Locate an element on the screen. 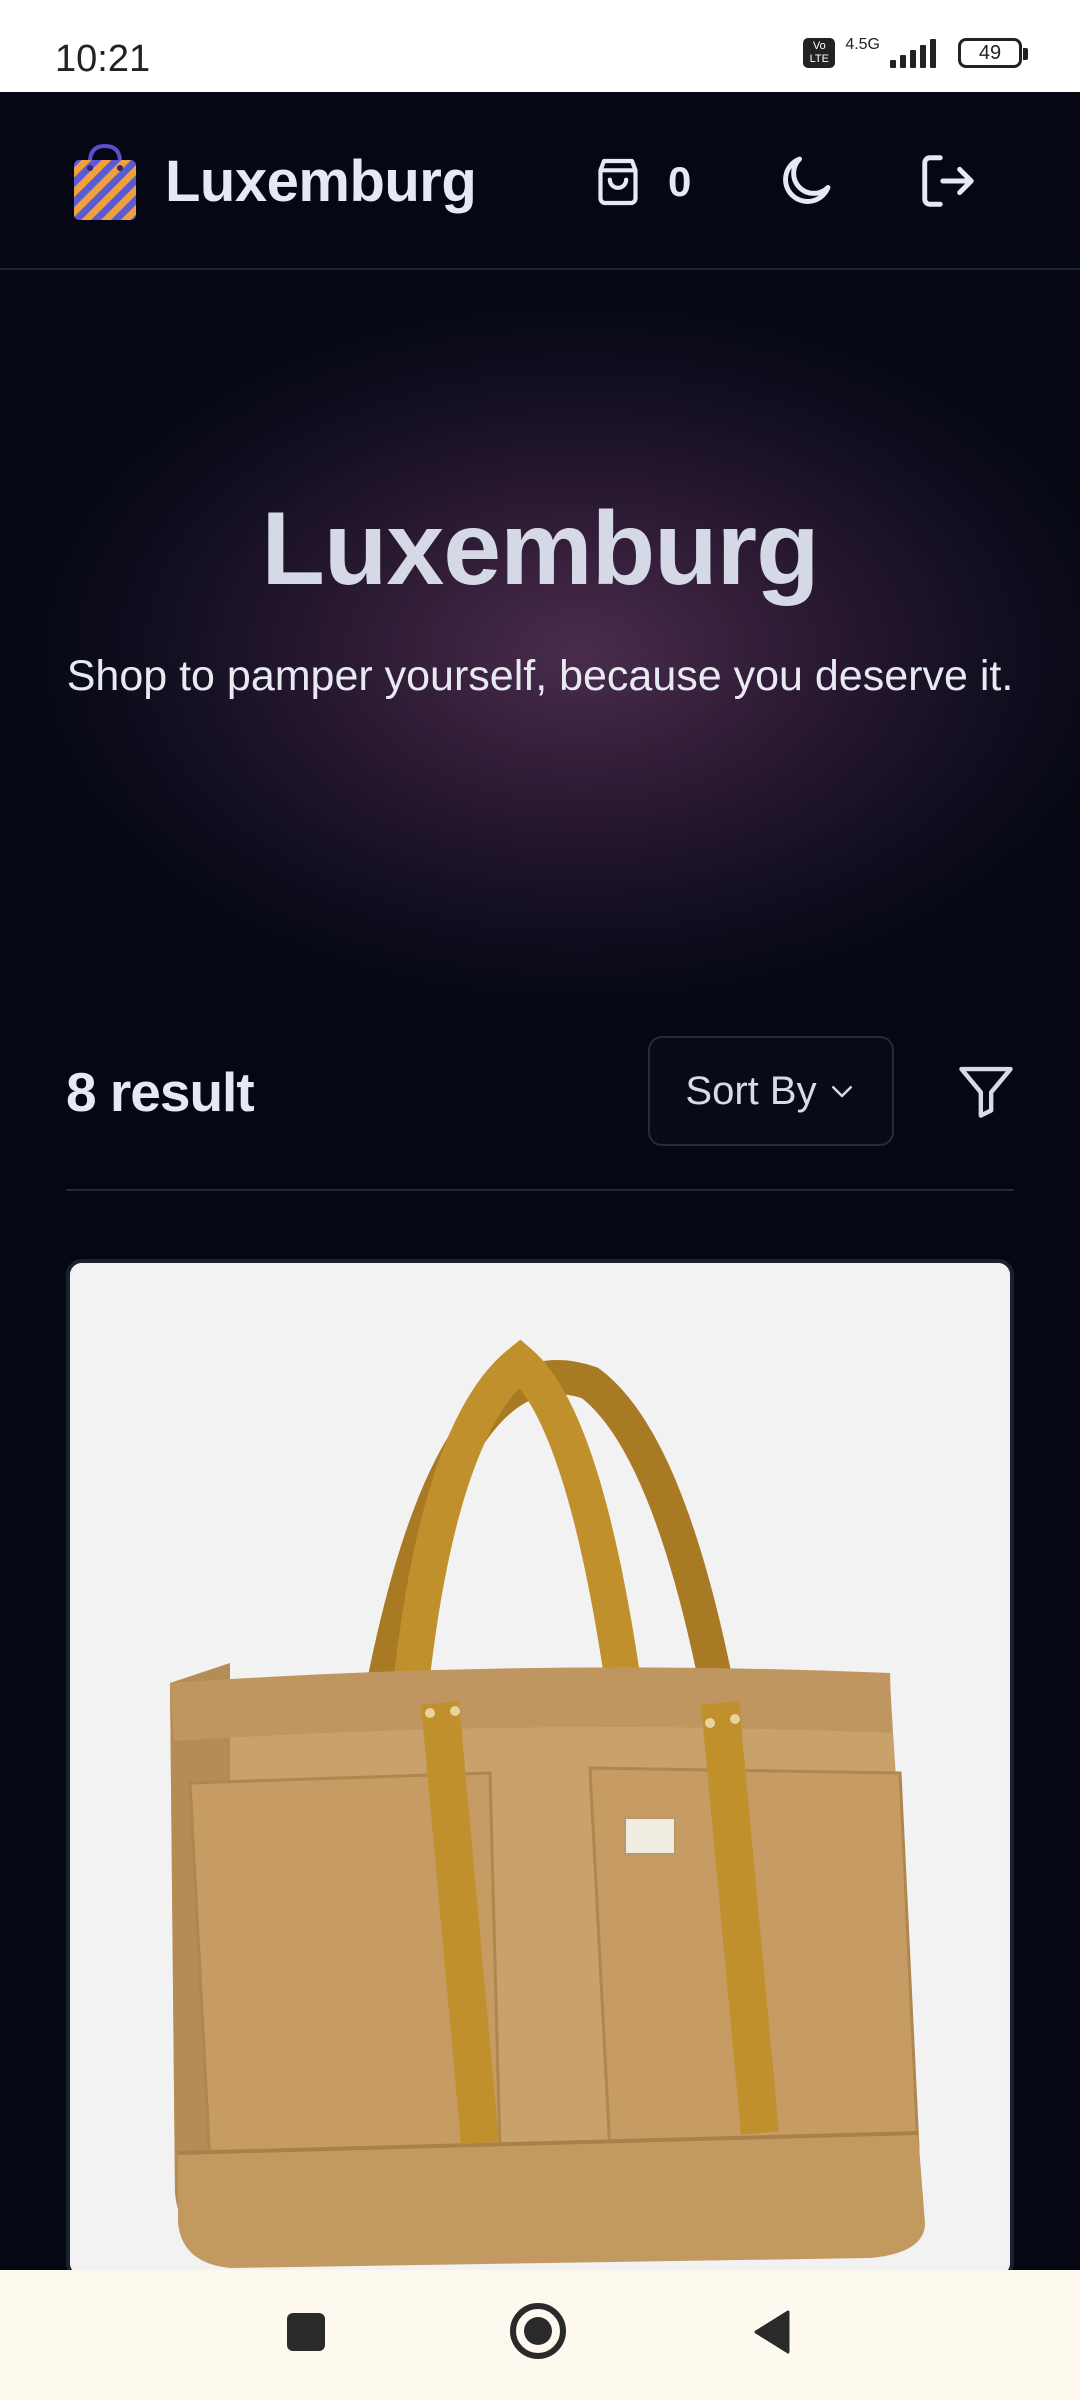 This screenshot has height=2400, width=1080. shopping-bag-logo-icon is located at coordinates (105, 182).